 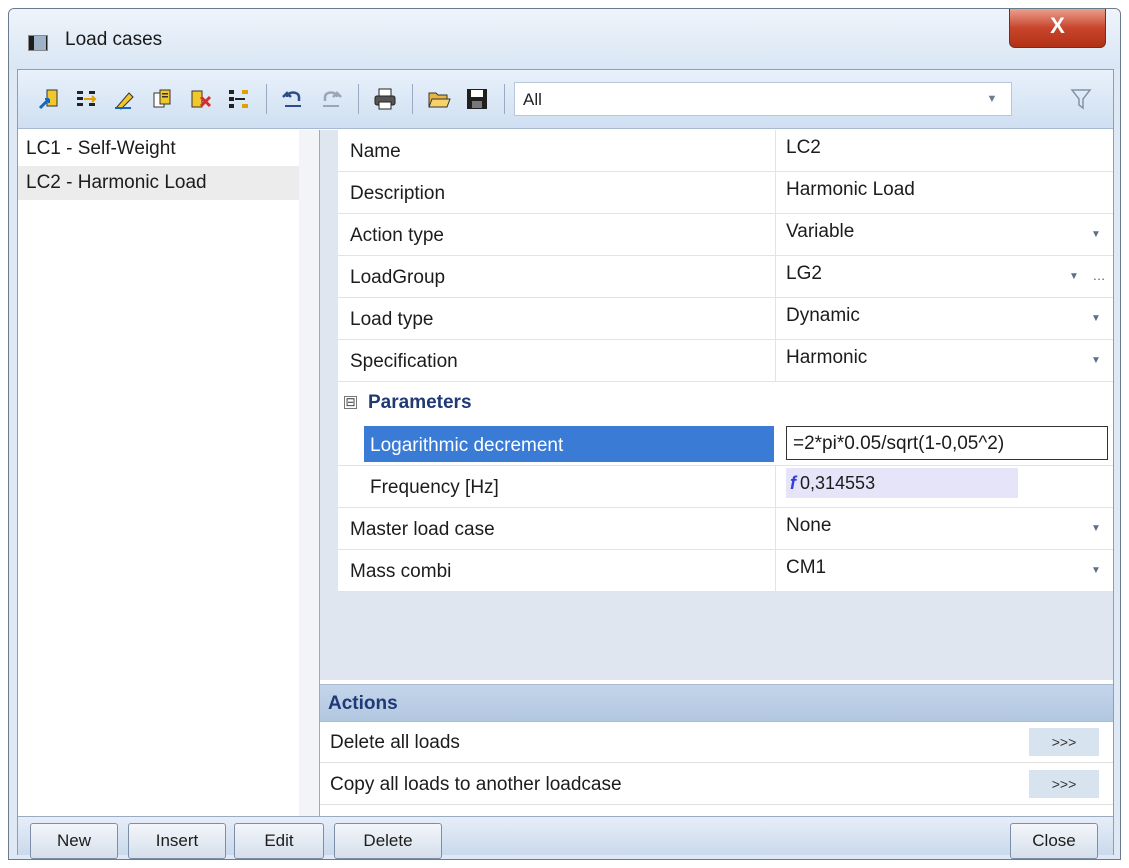 I want to click on property-row-mass-combi: Mass combi CM1 ▼, so click(x=725, y=571).